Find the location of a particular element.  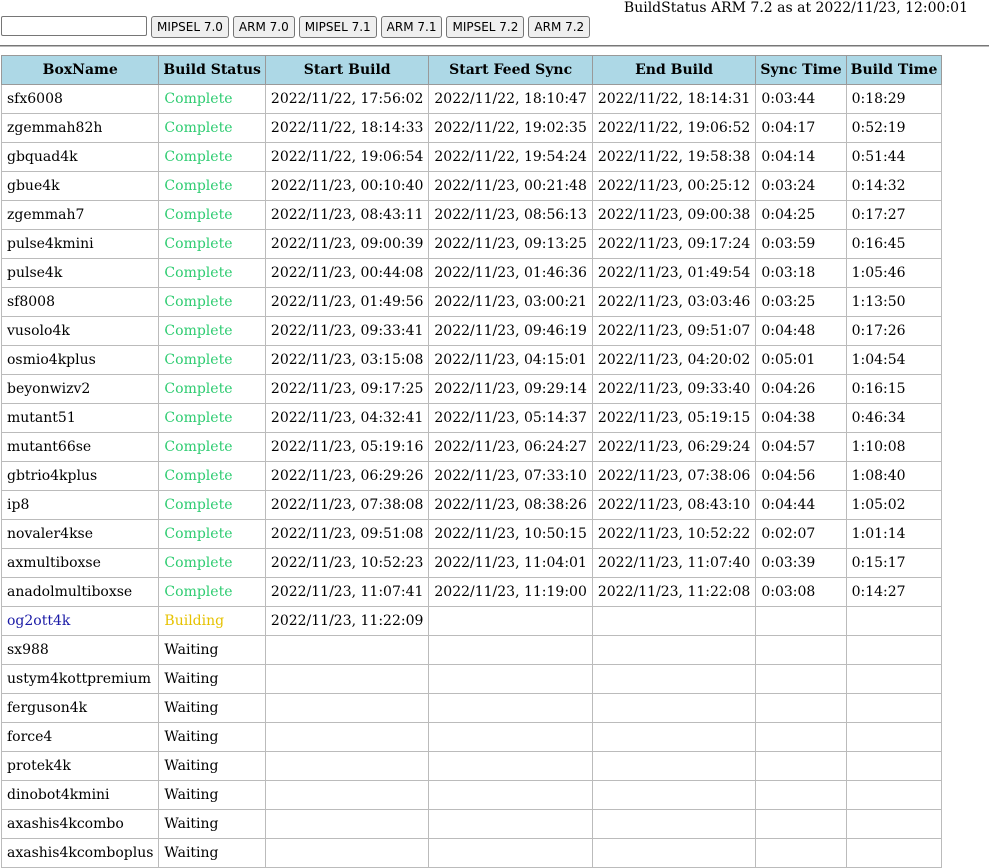

cell-build-time: 0:17:27 is located at coordinates (894, 215).